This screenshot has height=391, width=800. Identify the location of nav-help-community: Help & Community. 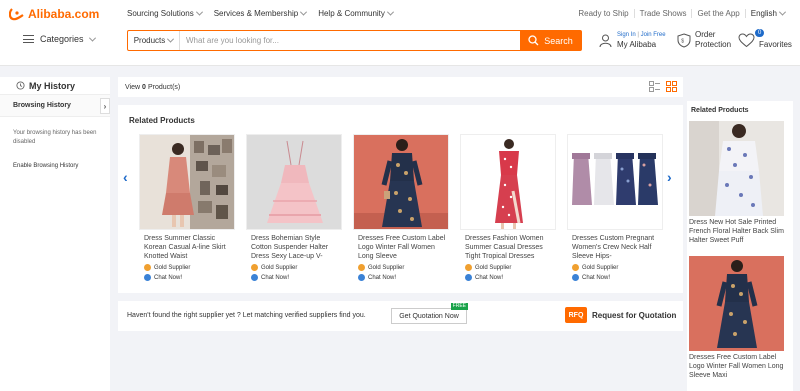
(356, 13).